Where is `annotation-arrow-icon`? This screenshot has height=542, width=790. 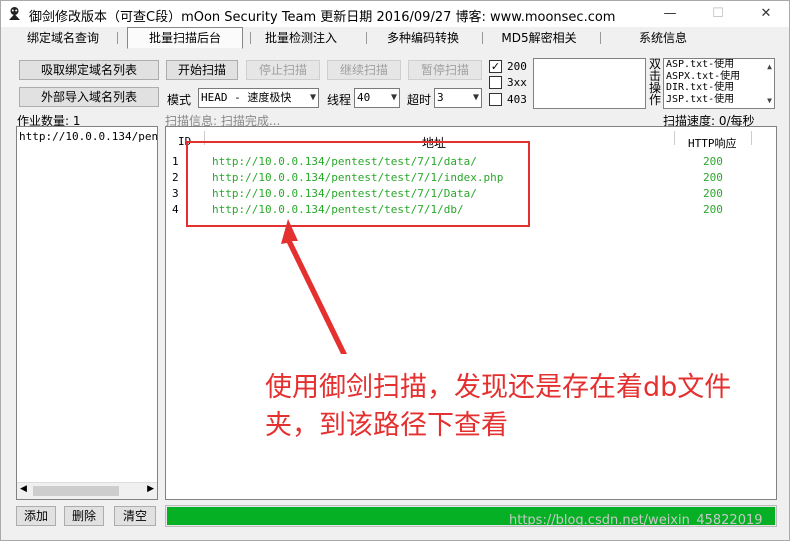 annotation-arrow-icon is located at coordinates (314, 286).